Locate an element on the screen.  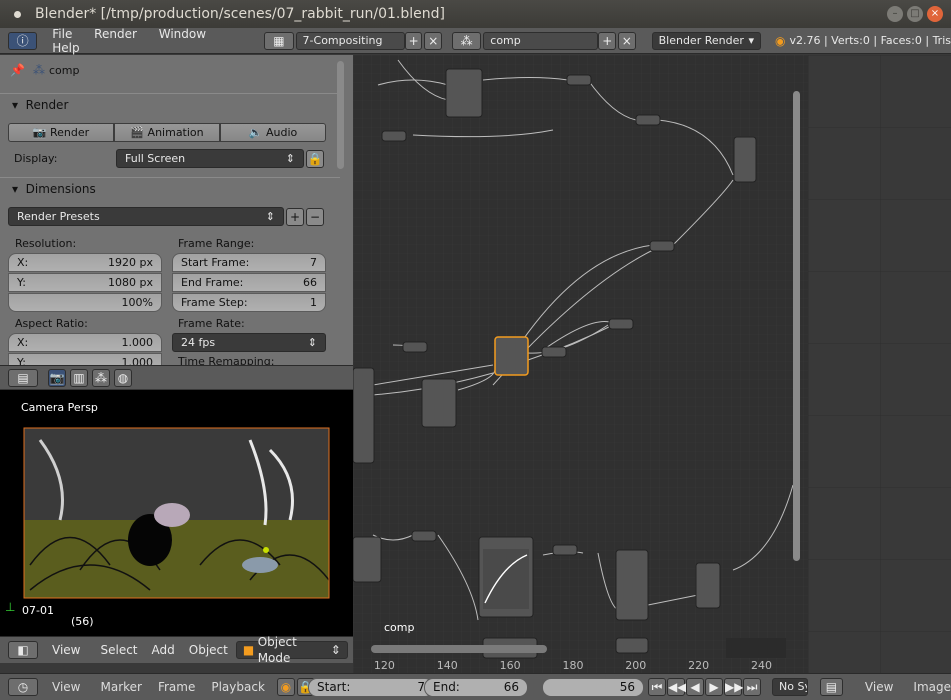
render-tab-icon: 📷 is located at coordinates (57, 377).